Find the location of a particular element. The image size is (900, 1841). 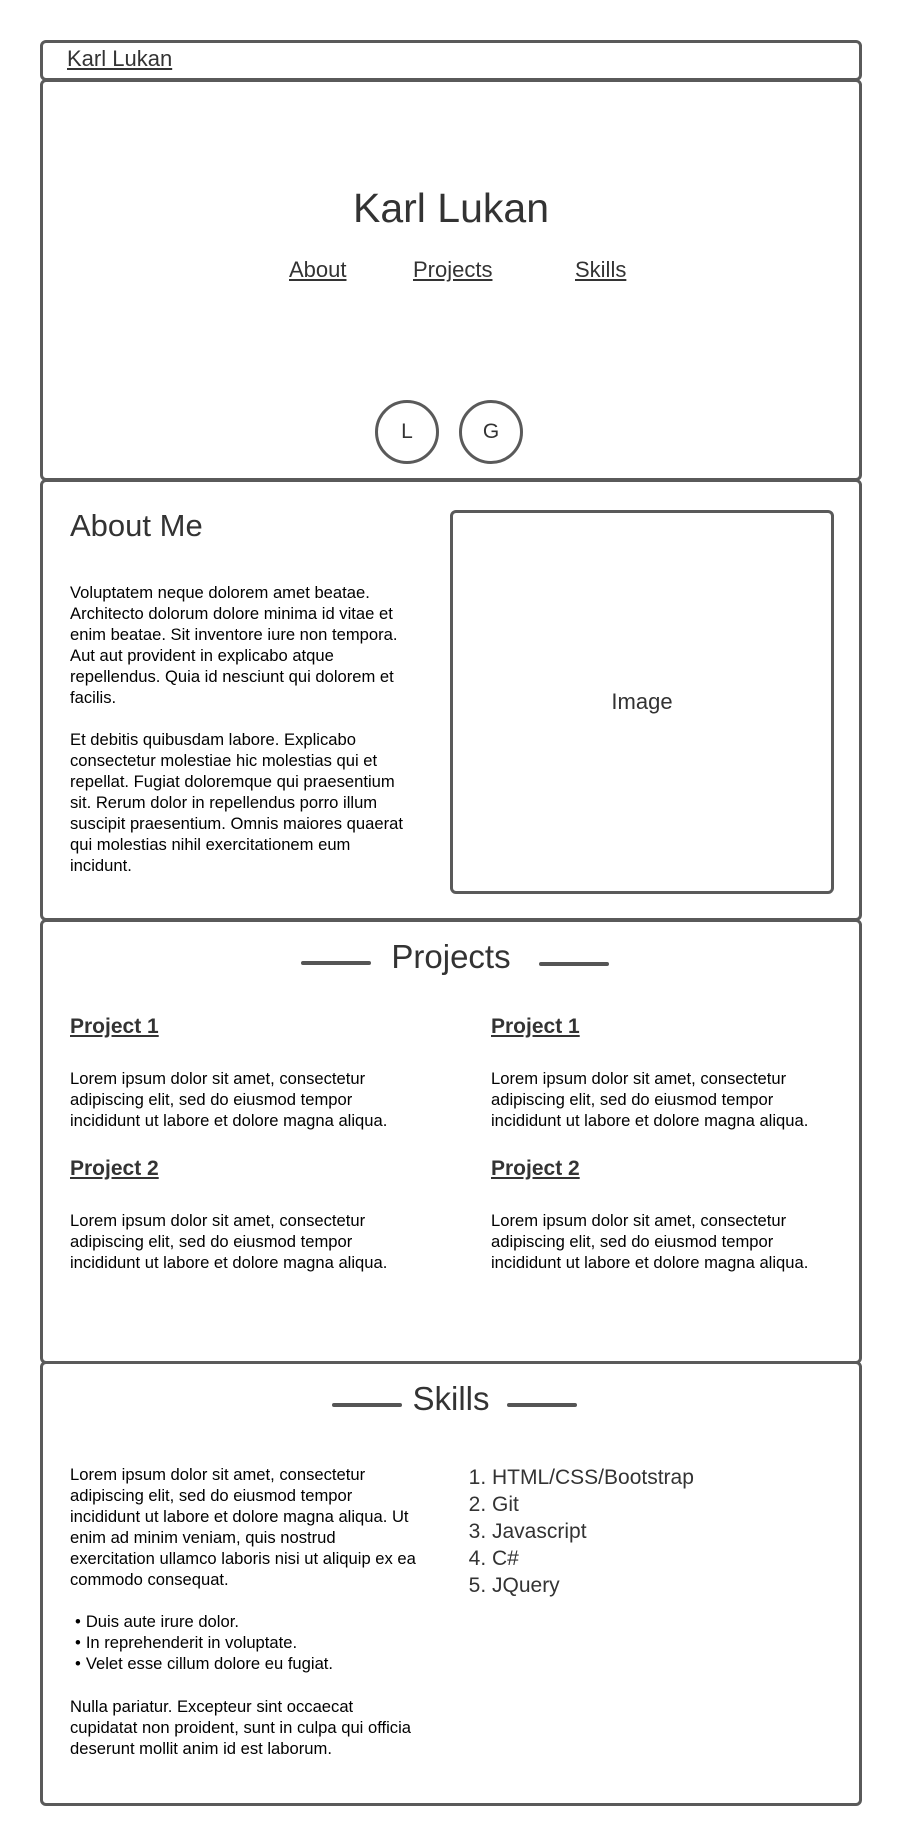

social-label-g: G is located at coordinates (491, 431).